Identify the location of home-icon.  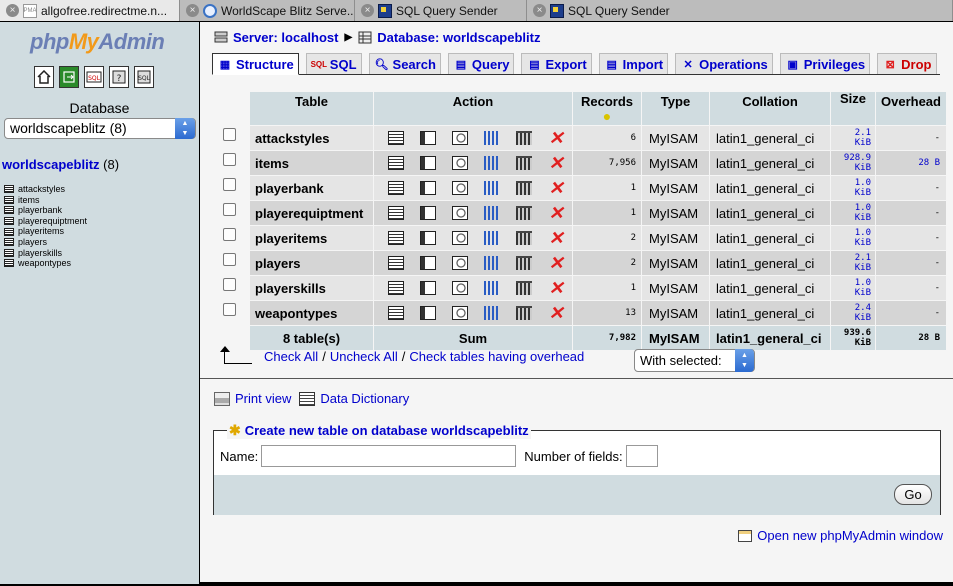
(44, 77).